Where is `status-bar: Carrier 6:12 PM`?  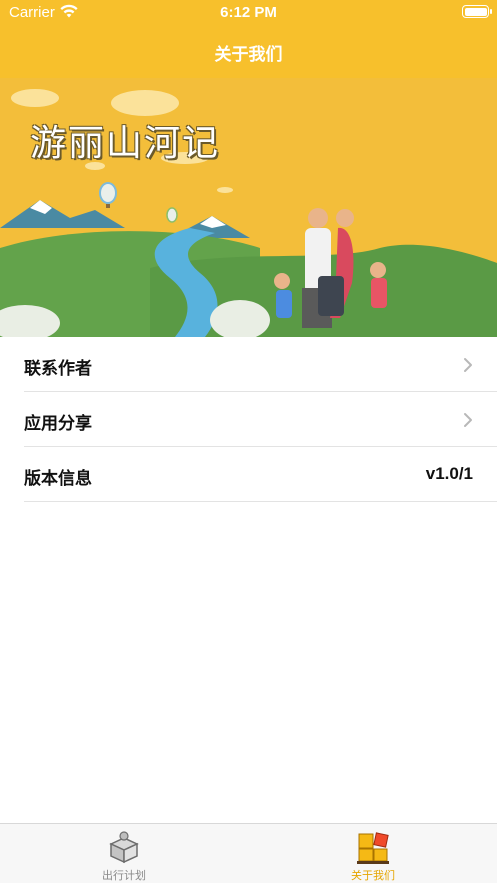 status-bar: Carrier 6:12 PM is located at coordinates (248, 13).